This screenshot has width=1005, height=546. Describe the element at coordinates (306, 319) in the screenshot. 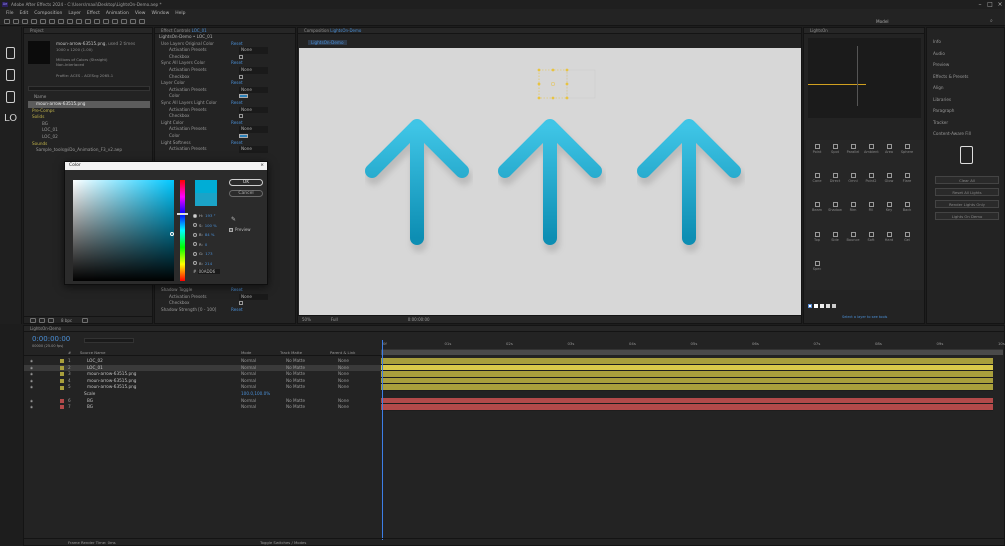

I see `zoom-dropdown: 50%` at that location.